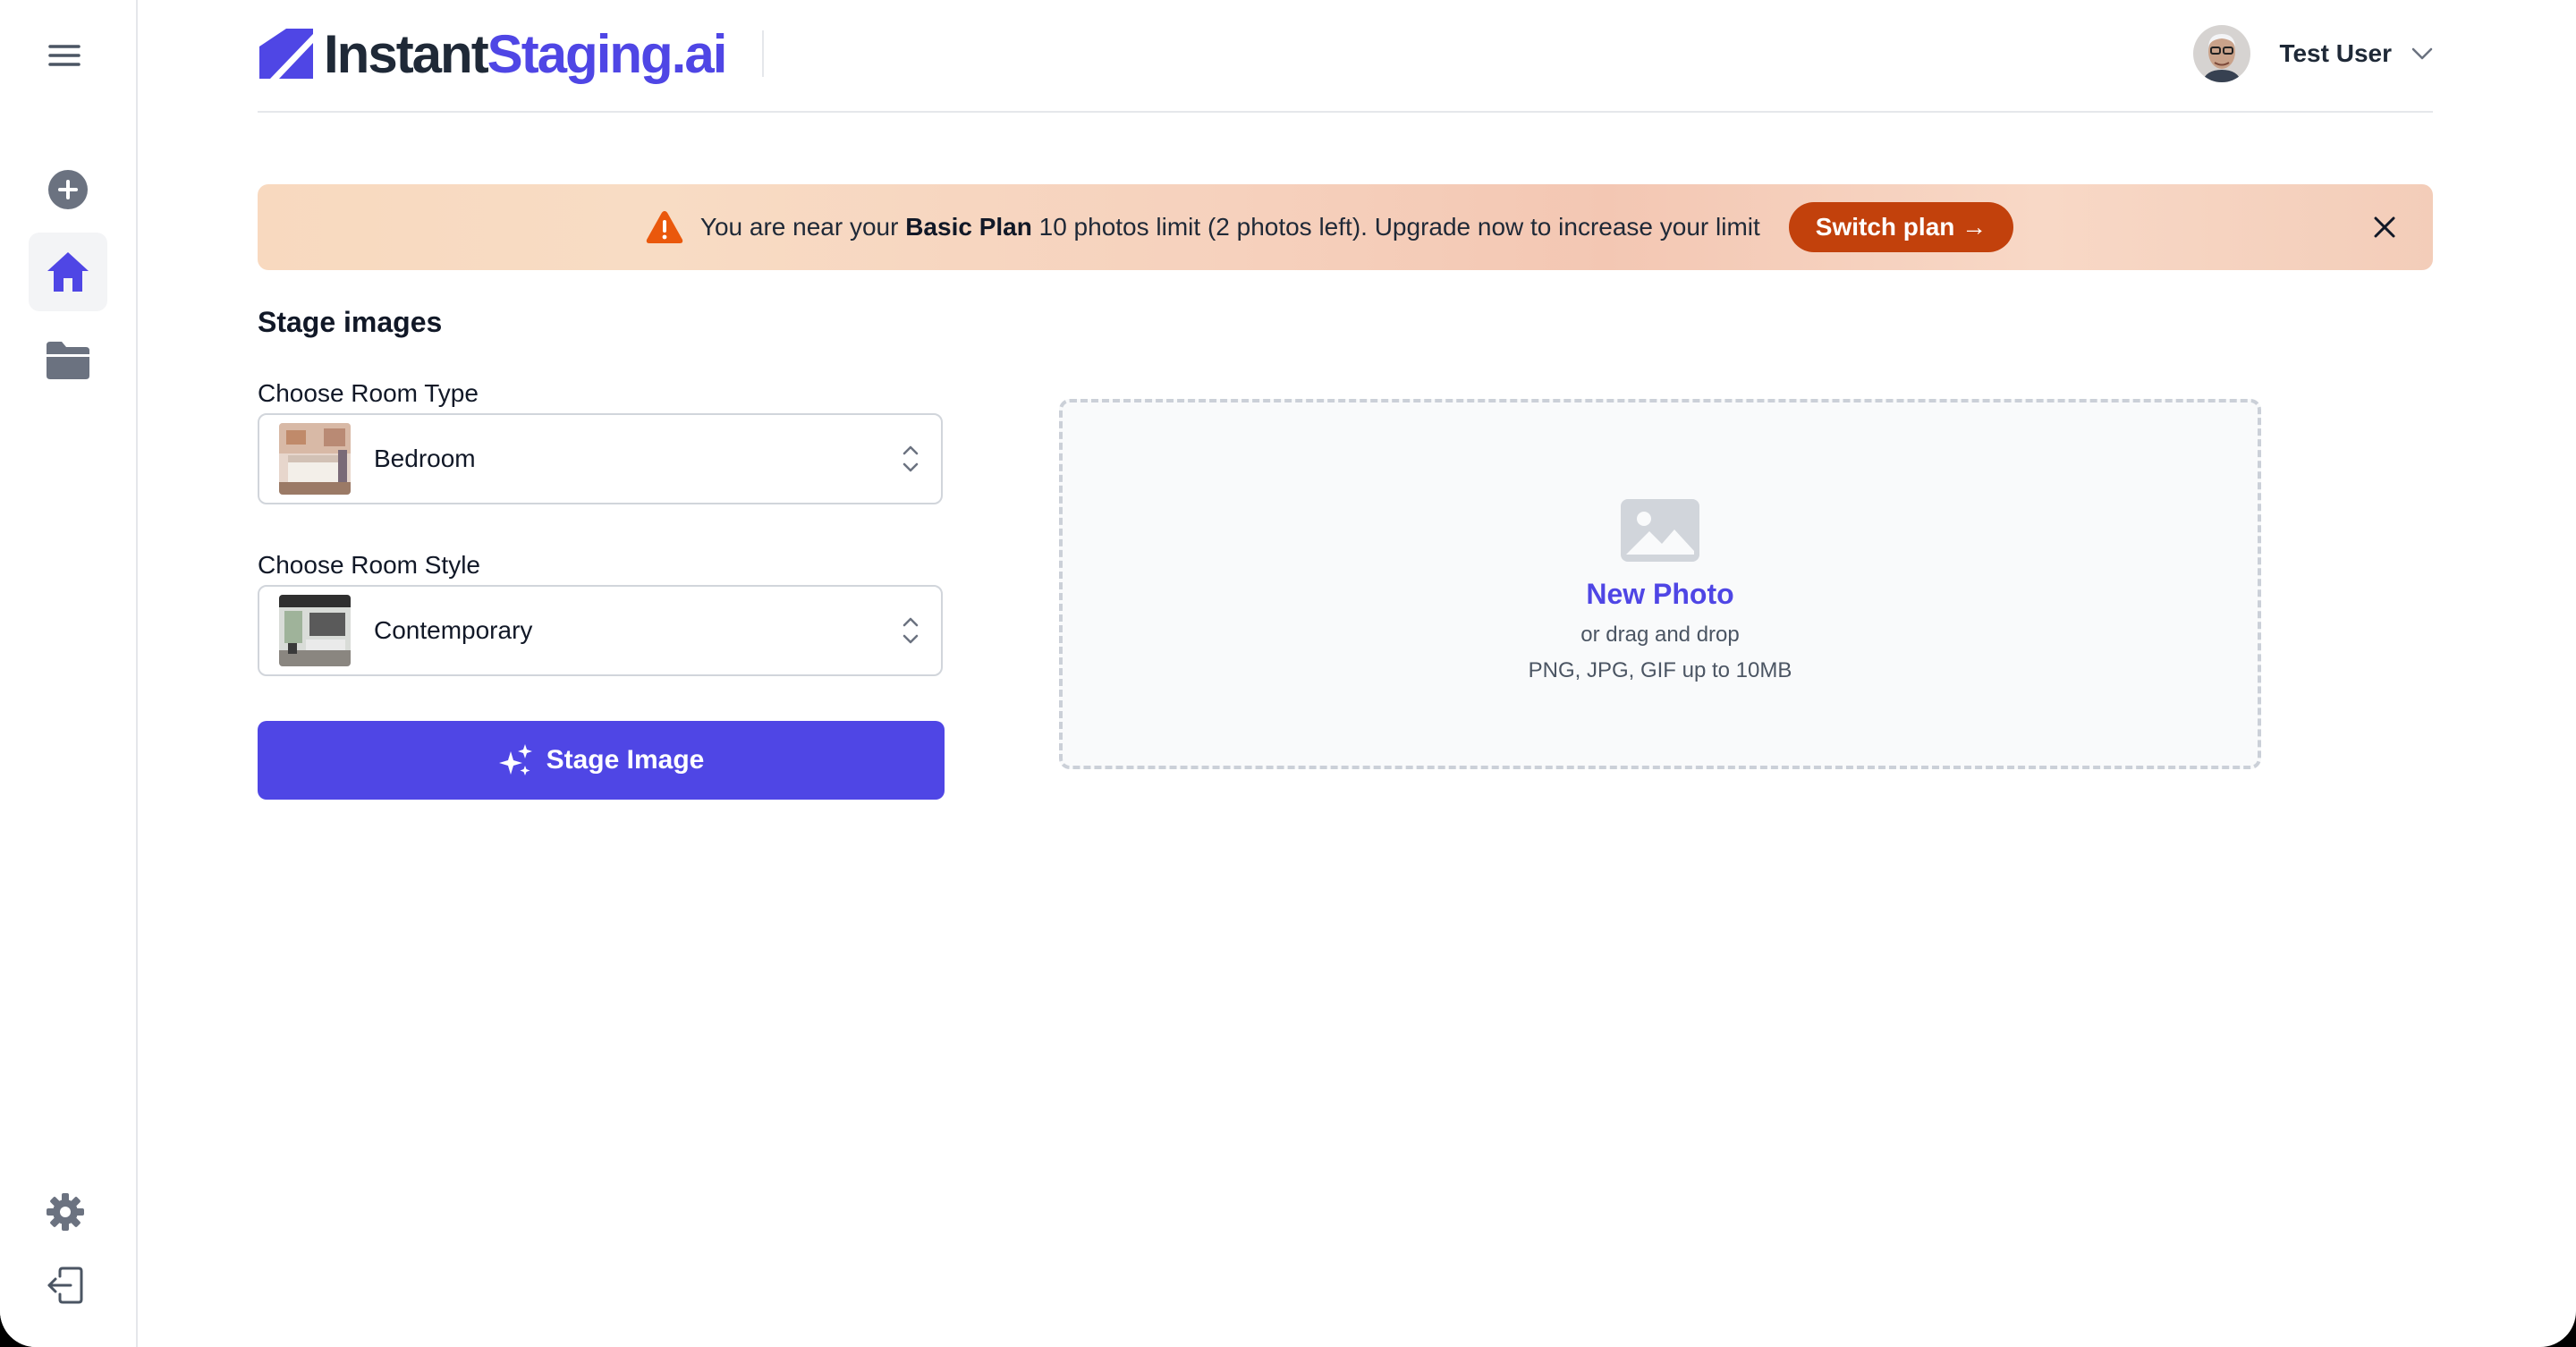 The height and width of the screenshot is (1347, 2576). I want to click on section-title: Stage images, so click(350, 322).